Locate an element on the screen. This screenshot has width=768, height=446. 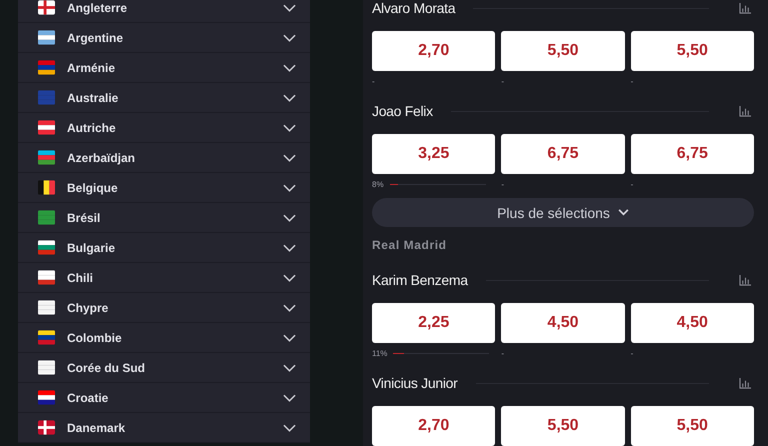
player-name: Vinicius Junior is located at coordinates (415, 383).